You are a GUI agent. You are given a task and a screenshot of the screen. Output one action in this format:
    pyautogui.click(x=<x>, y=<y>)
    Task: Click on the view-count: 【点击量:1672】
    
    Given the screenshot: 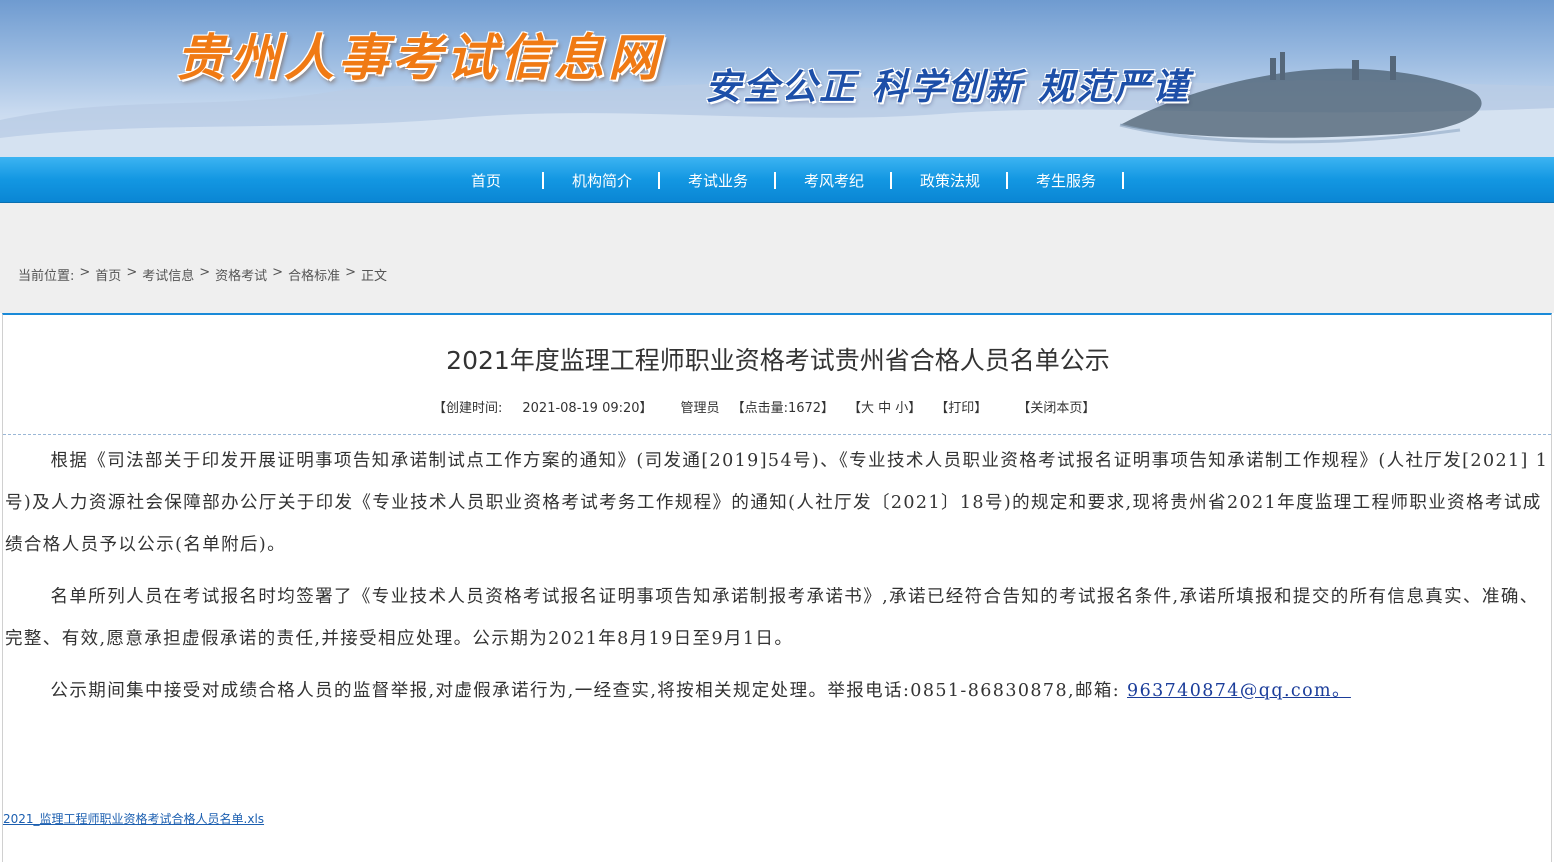 What is the action you would take?
    pyautogui.click(x=783, y=408)
    